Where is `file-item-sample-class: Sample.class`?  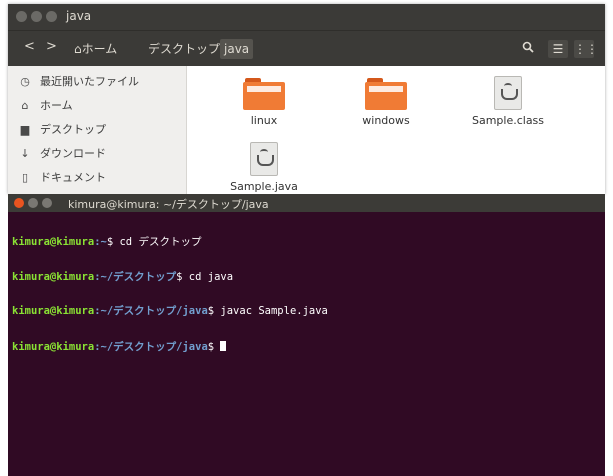
file-item-sample-class: Sample.class is located at coordinates (508, 101).